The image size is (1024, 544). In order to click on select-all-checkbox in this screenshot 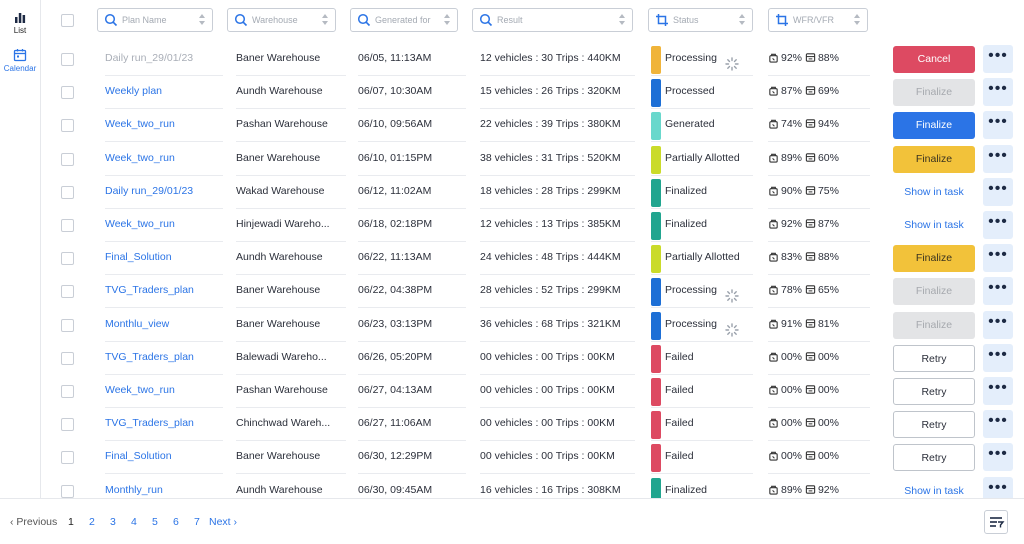, I will do `click(67, 20)`.